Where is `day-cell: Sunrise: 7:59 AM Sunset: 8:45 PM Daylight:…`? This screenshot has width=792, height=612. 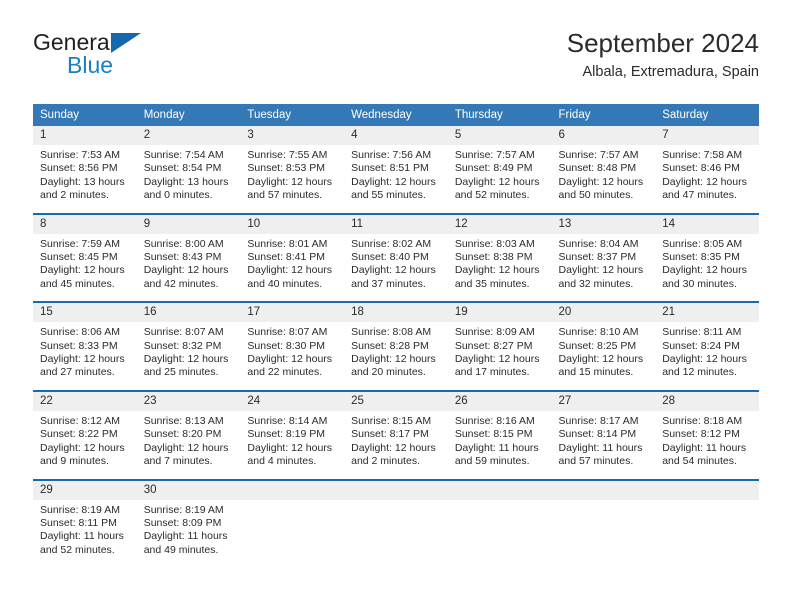 day-cell: Sunrise: 7:59 AM Sunset: 8:45 PM Daylight:… is located at coordinates (85, 267).